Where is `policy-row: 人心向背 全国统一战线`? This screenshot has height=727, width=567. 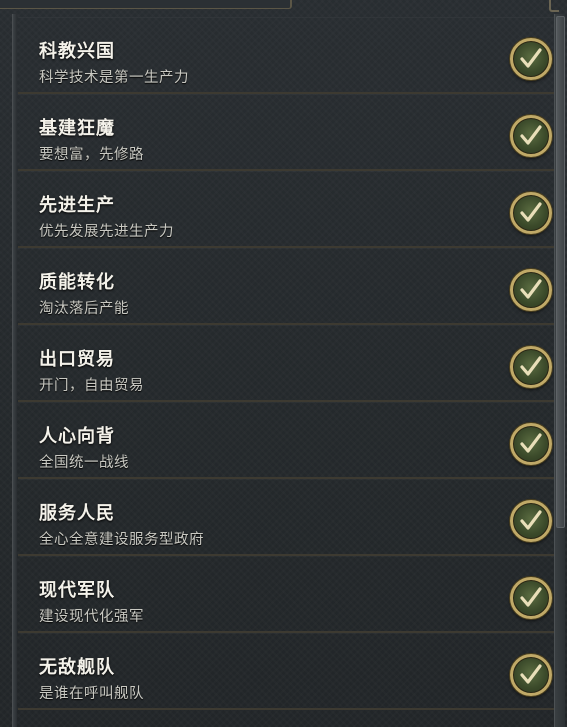 policy-row: 人心向背 全国统一战线 is located at coordinates (288, 440).